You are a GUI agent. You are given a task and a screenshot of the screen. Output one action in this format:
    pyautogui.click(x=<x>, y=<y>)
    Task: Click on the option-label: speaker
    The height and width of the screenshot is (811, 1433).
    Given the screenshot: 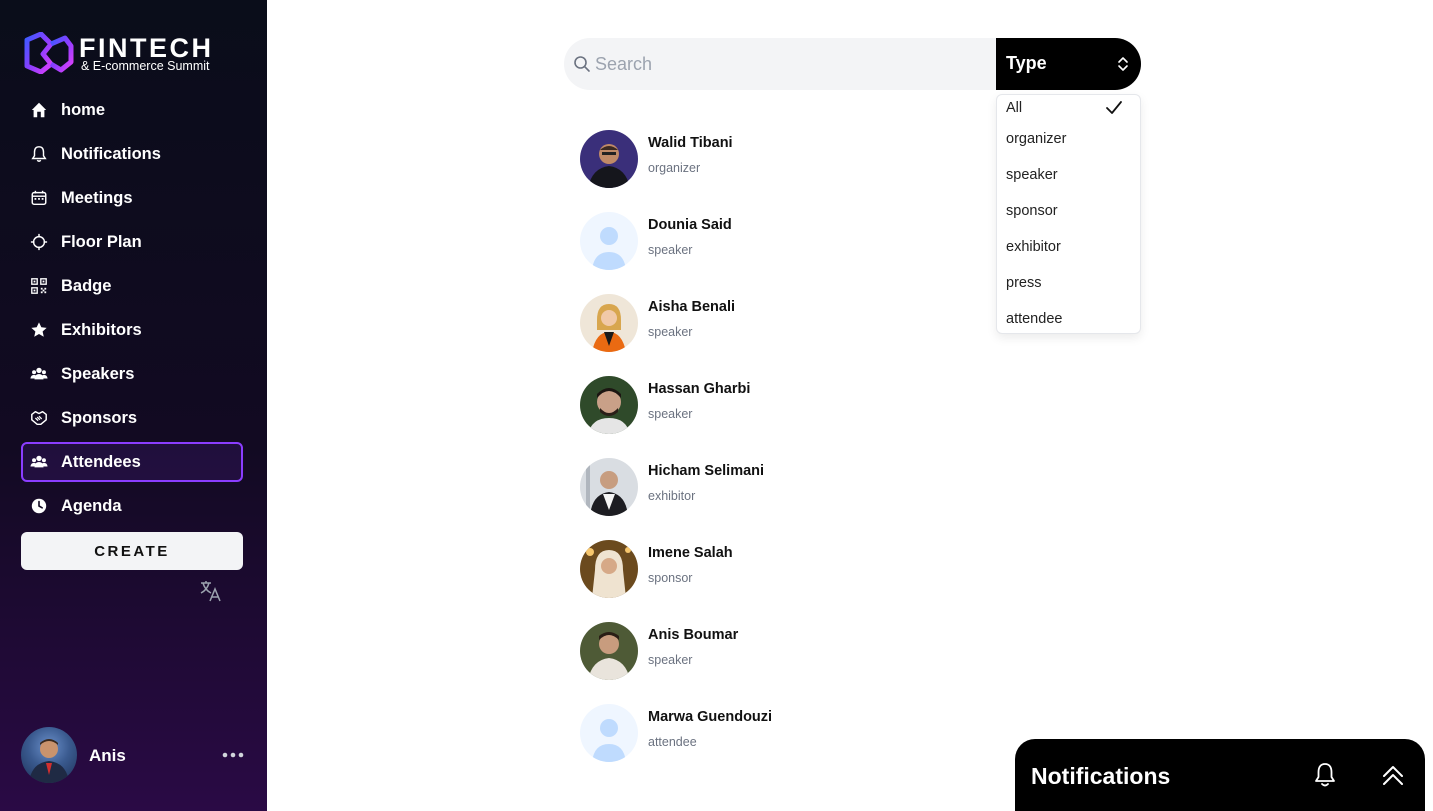 What is the action you would take?
    pyautogui.click(x=1032, y=175)
    